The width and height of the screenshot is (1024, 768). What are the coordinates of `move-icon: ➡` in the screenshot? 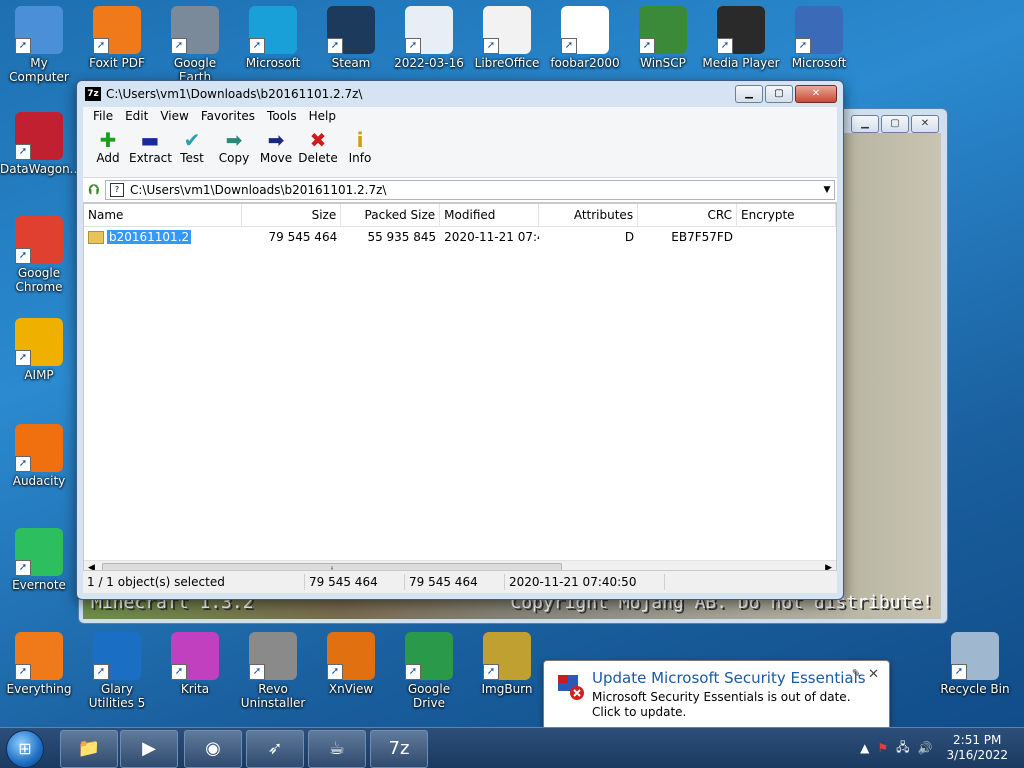 It's located at (276, 140).